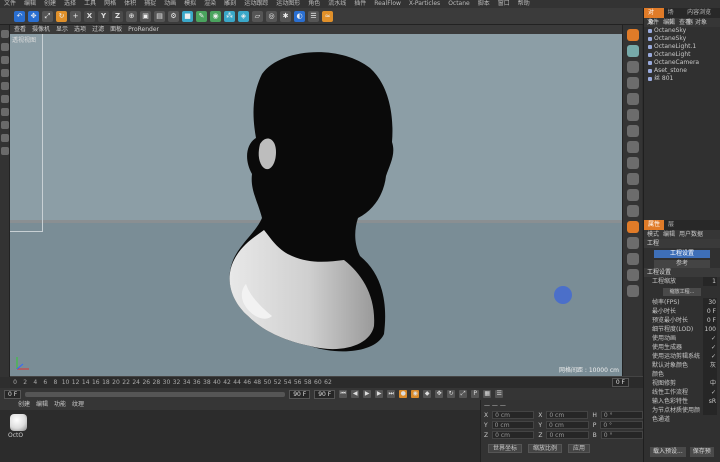 The height and width of the screenshot is (462, 720). I want to click on viewport-menu-item: ProRender, so click(143, 29).